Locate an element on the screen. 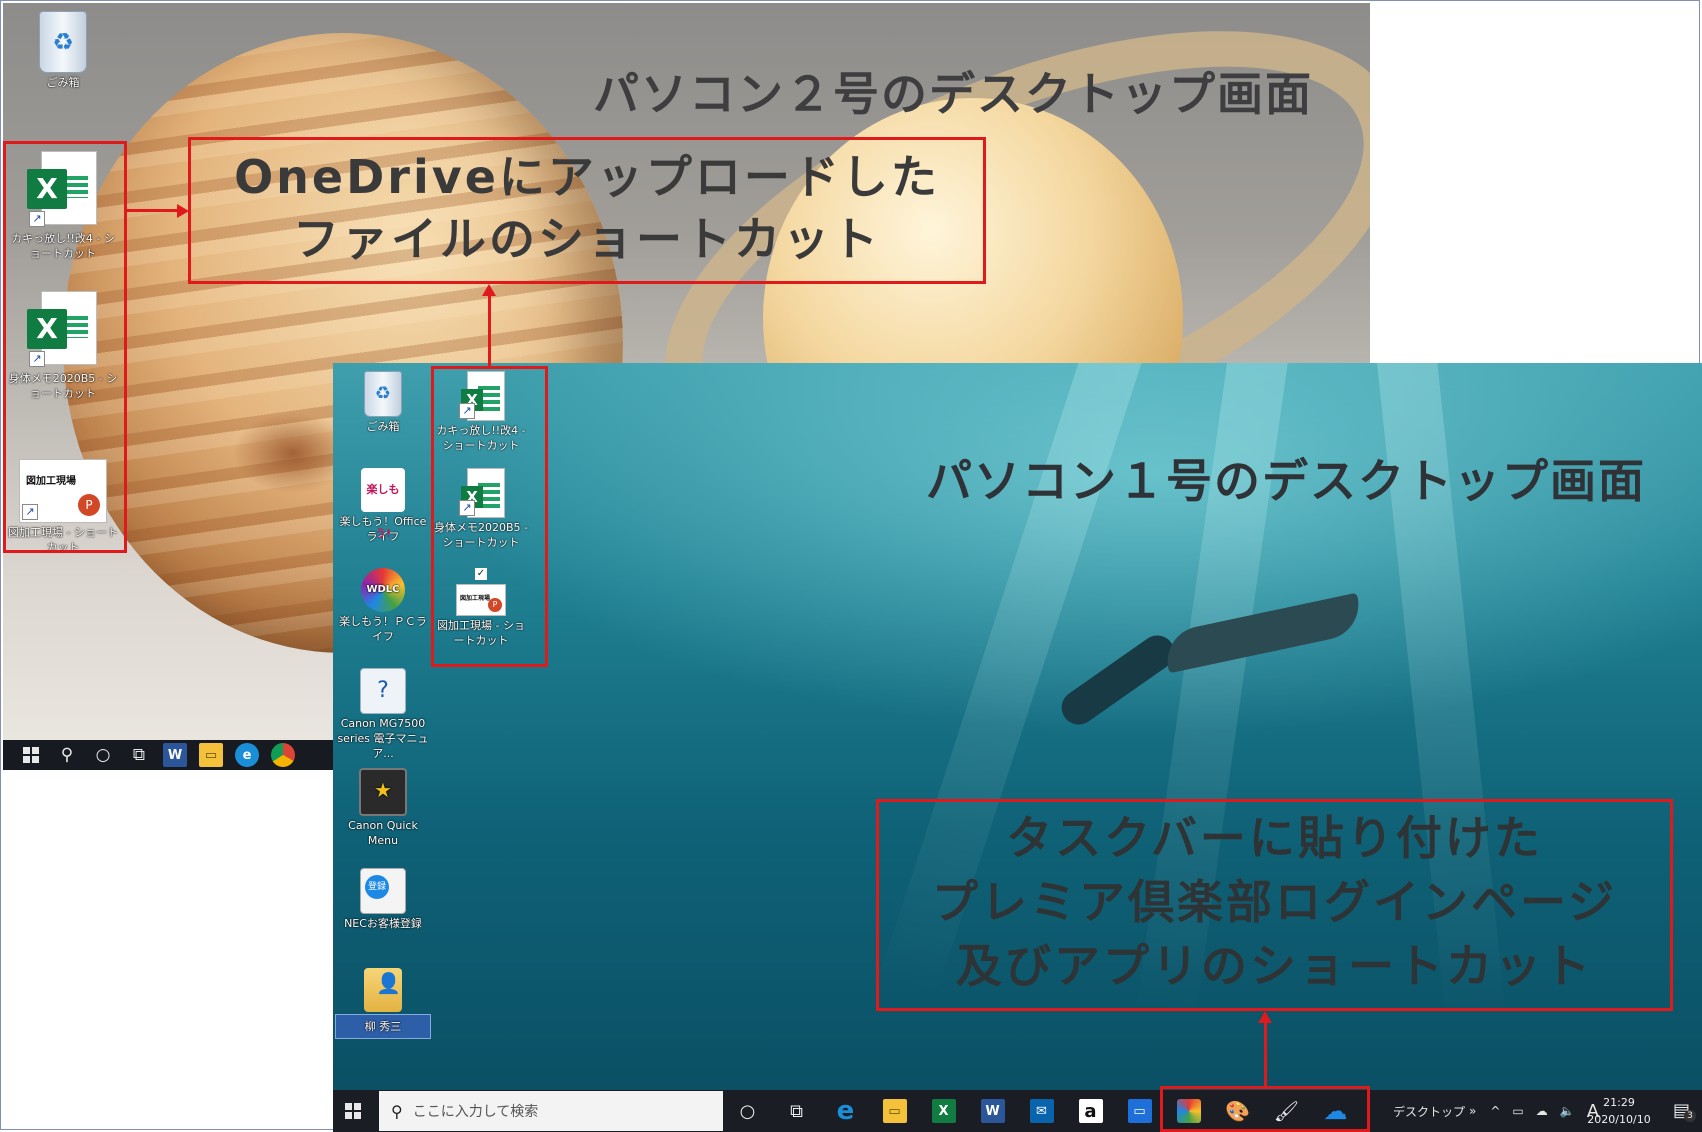 The height and width of the screenshot is (1132, 1702). nec-registration-shortcut: 登録 NECお客様登録 is located at coordinates (383, 899).